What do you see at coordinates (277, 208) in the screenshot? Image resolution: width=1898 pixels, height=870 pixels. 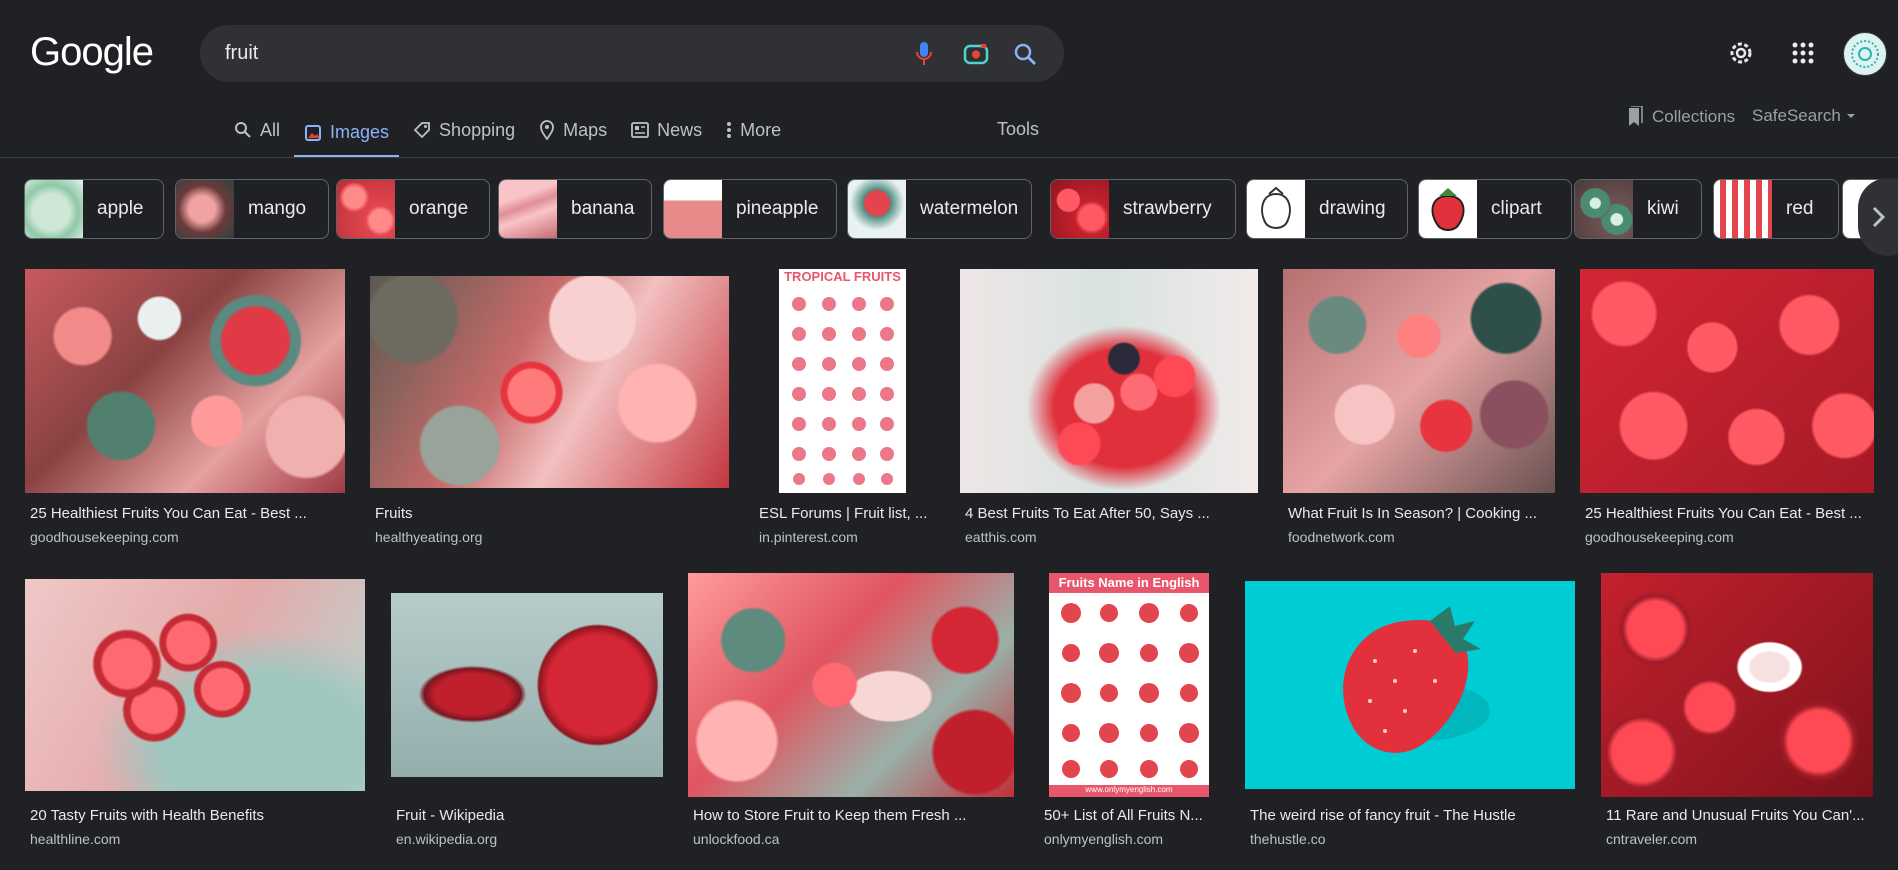 I see `chip-label: mango` at bounding box center [277, 208].